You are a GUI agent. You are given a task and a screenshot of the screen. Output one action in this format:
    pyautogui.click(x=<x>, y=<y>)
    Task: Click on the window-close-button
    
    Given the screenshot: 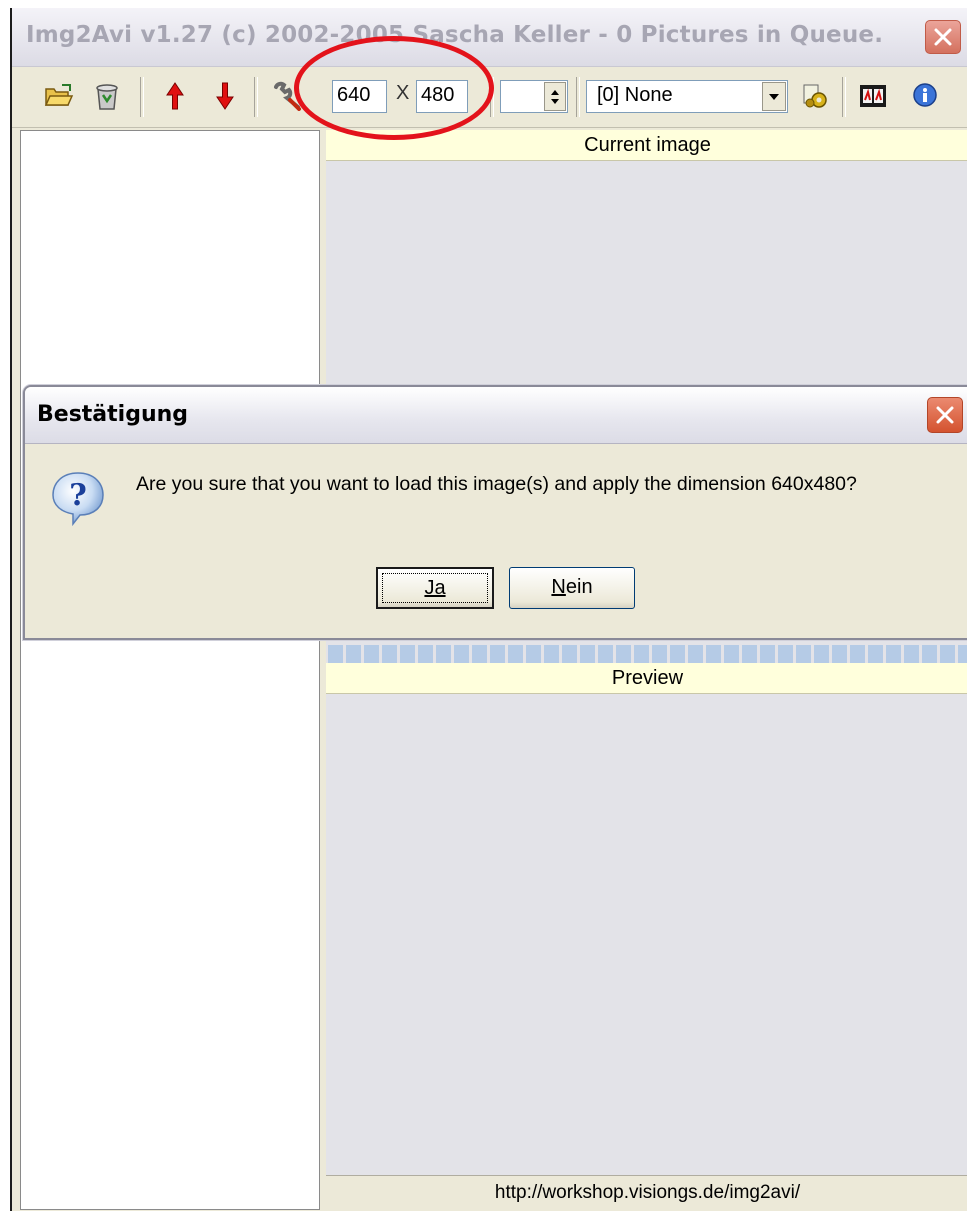 What is the action you would take?
    pyautogui.click(x=943, y=37)
    